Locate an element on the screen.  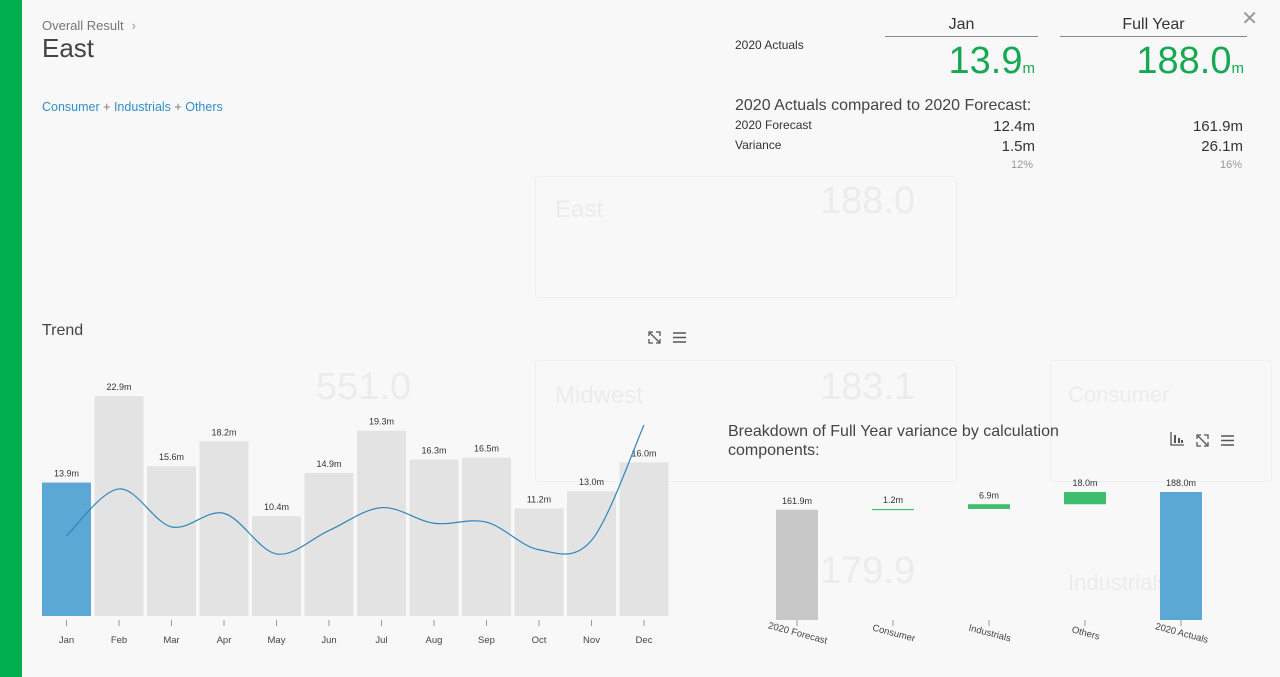
waterfall-data-label: 188.0m is located at coordinates (1181, 483).